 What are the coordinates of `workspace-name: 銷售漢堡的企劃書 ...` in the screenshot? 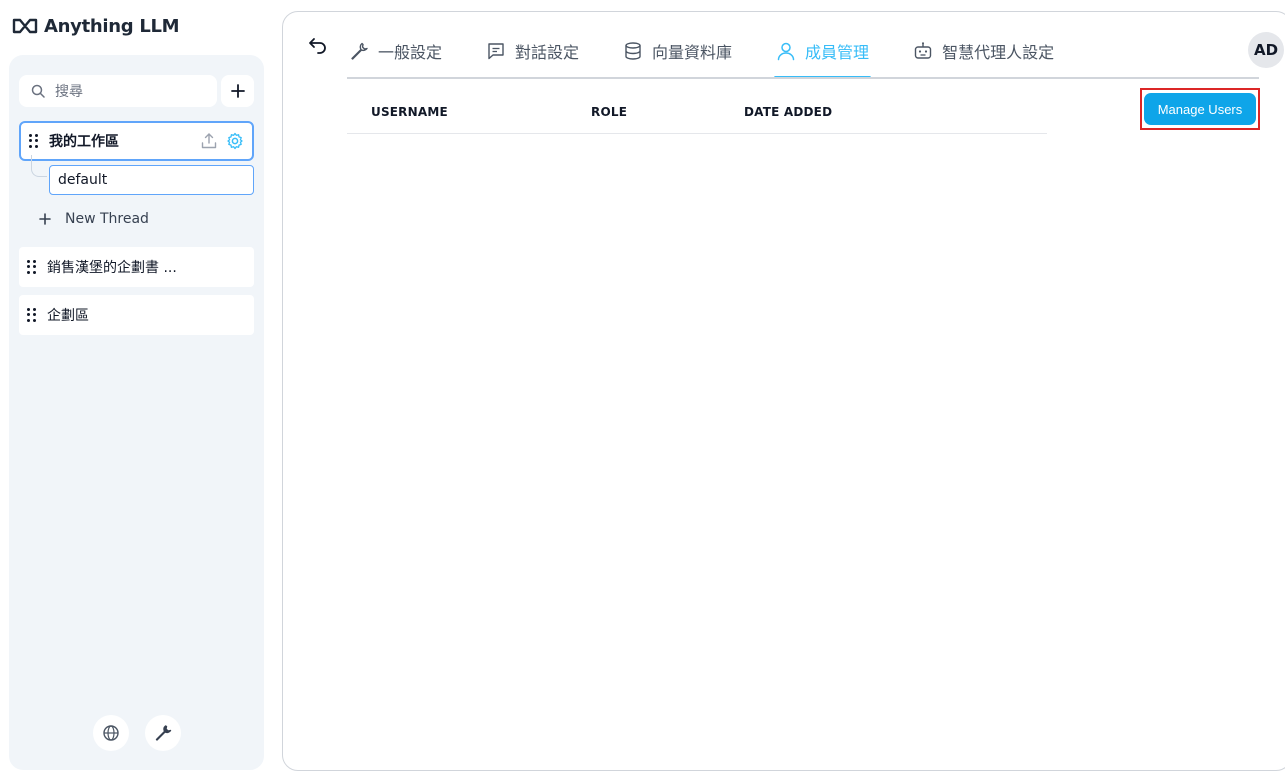 It's located at (112, 268).